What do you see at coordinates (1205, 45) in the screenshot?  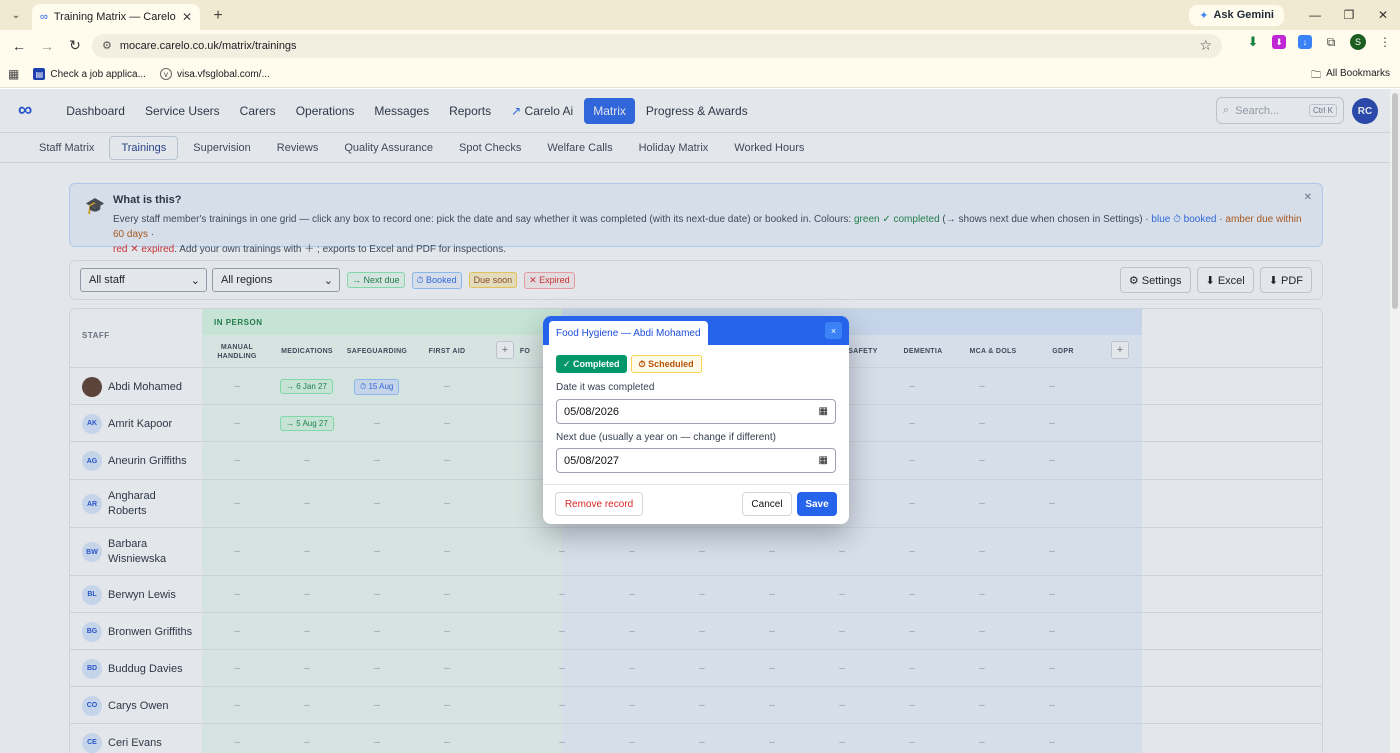 I see `bookmark-star-icon: ☆` at bounding box center [1205, 45].